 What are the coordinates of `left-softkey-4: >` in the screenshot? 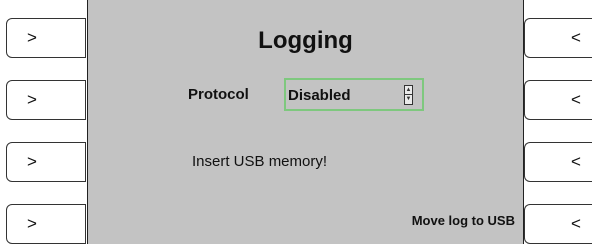 It's located at (46, 224).